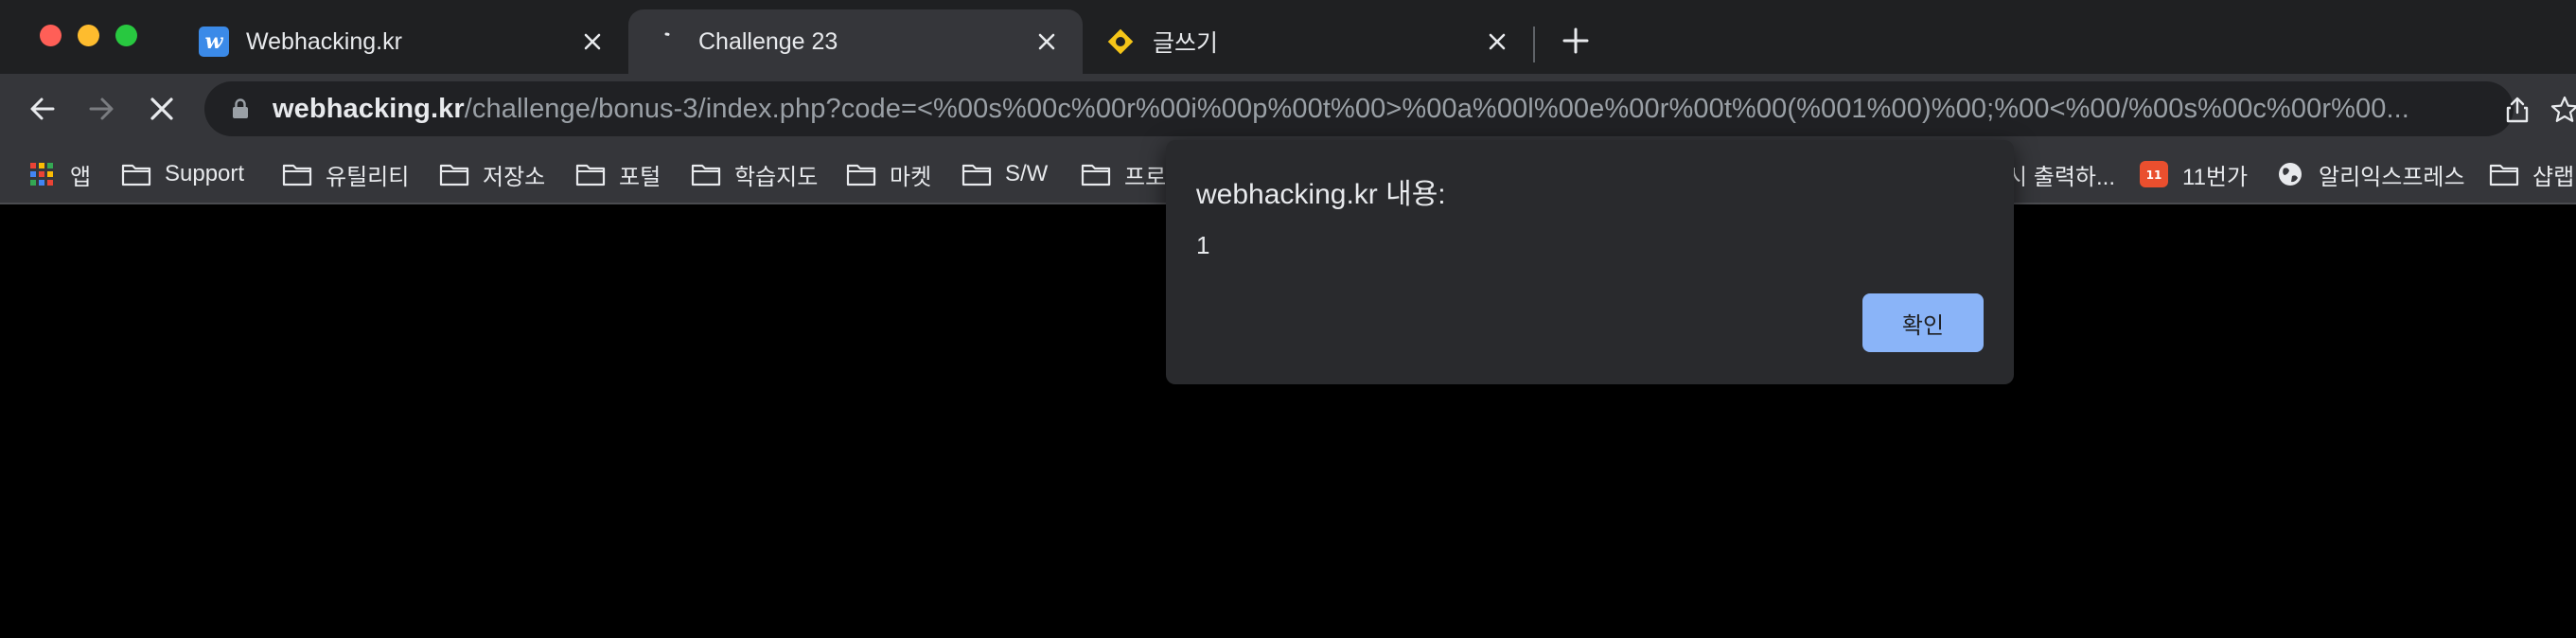  What do you see at coordinates (324, 41) in the screenshot?
I see `tab-title: Webhacking.kr` at bounding box center [324, 41].